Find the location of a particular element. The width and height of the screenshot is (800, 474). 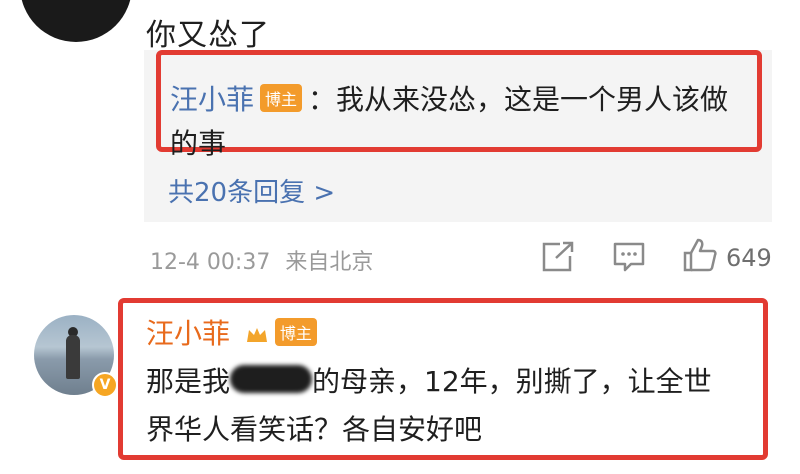

reply-author: 汪小菲 is located at coordinates (212, 99).